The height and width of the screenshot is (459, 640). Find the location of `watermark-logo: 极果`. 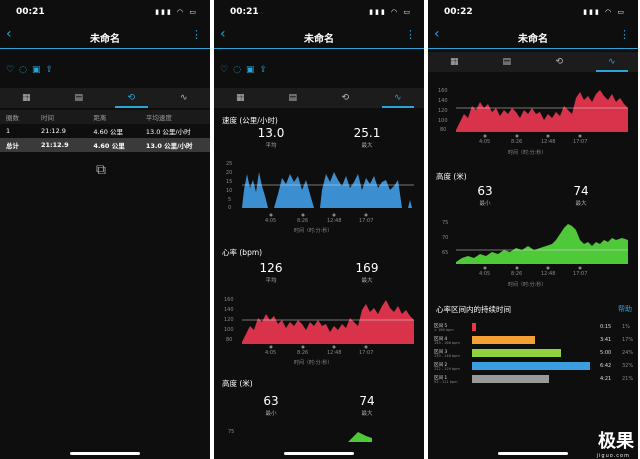

watermark-logo: 极果 is located at coordinates (616, 441).